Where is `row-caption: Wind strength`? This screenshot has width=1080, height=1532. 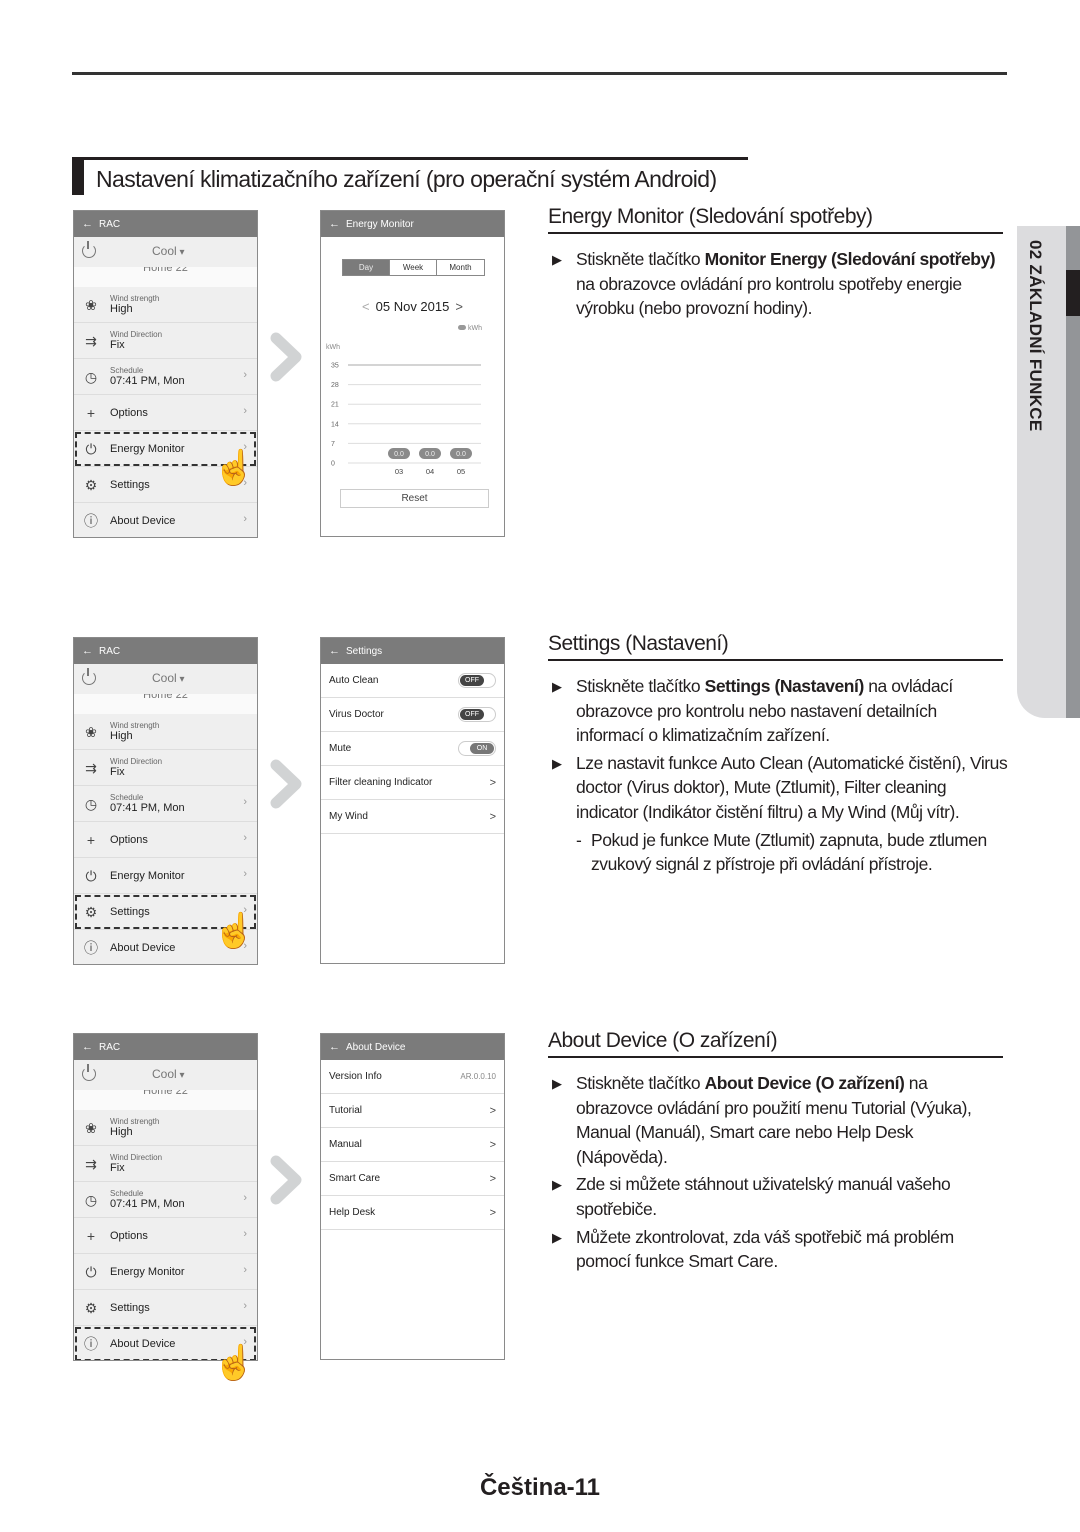
row-caption: Wind strength is located at coordinates (135, 1121).